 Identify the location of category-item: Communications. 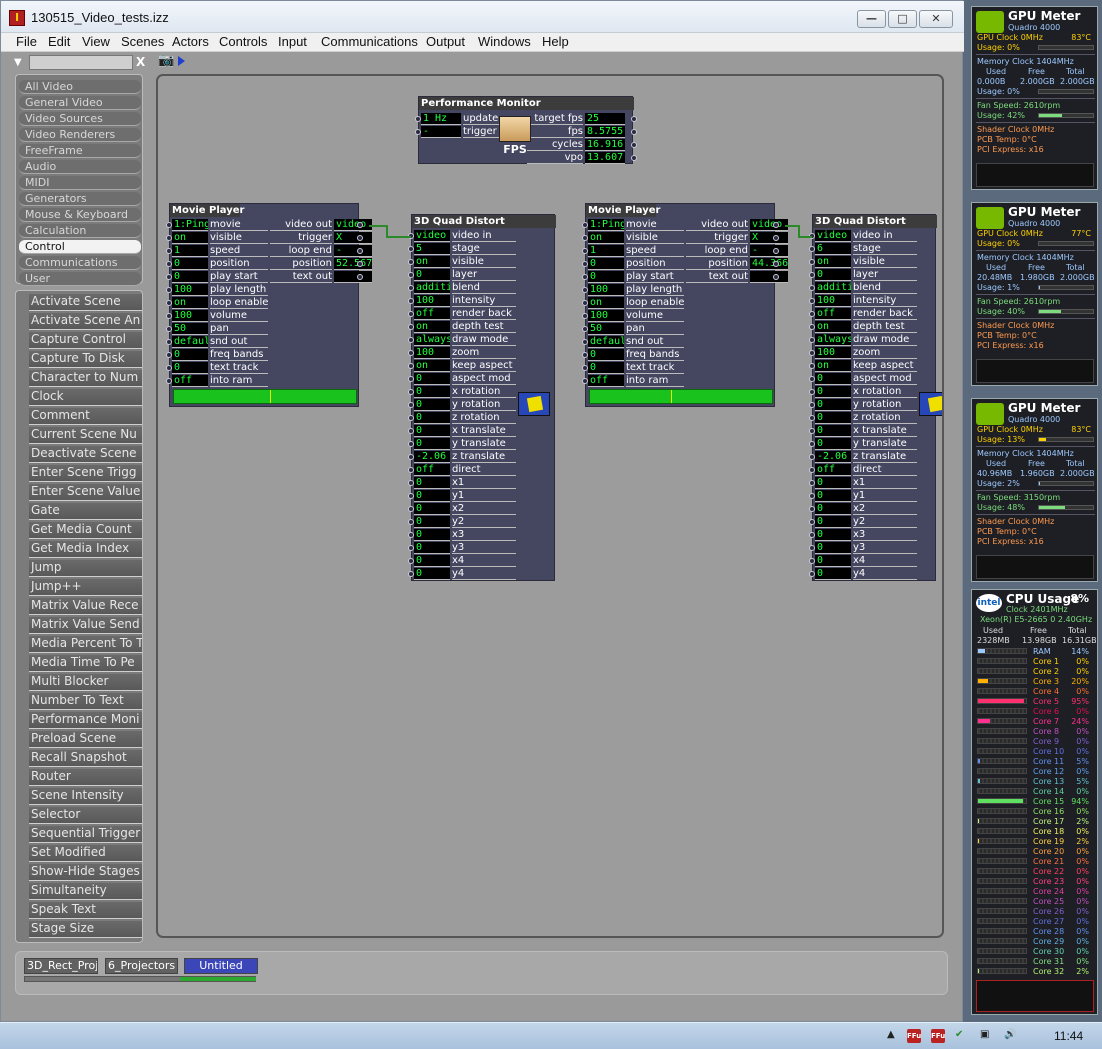
(80, 263).